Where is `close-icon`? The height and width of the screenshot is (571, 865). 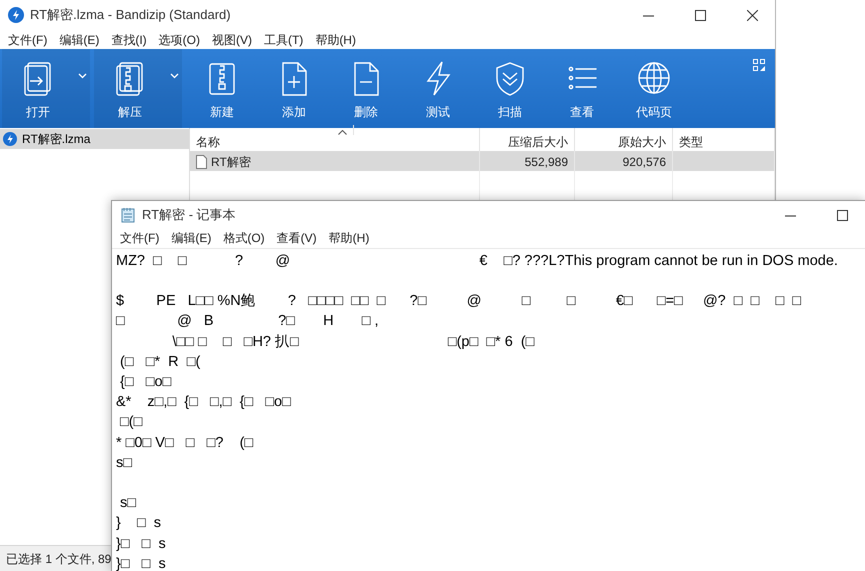 close-icon is located at coordinates (752, 15).